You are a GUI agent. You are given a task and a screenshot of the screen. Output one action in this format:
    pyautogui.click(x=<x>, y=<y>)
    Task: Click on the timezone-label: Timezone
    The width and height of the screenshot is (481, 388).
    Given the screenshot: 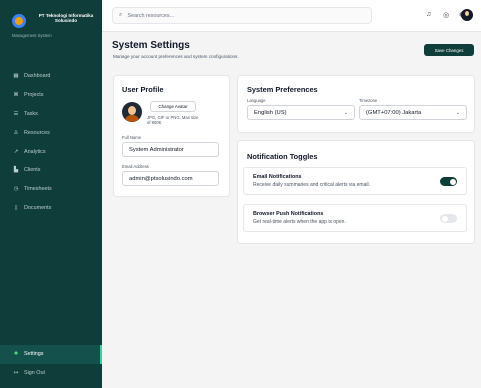 What is the action you would take?
    pyautogui.click(x=368, y=100)
    